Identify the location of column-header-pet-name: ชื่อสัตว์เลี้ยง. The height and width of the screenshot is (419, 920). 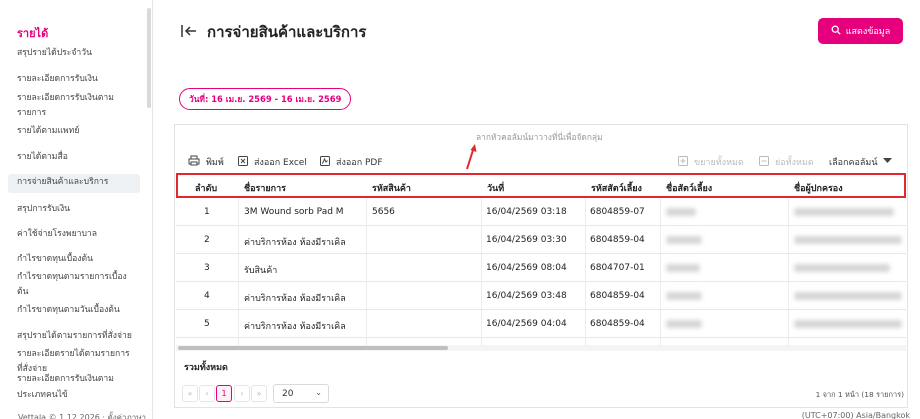
(689, 188).